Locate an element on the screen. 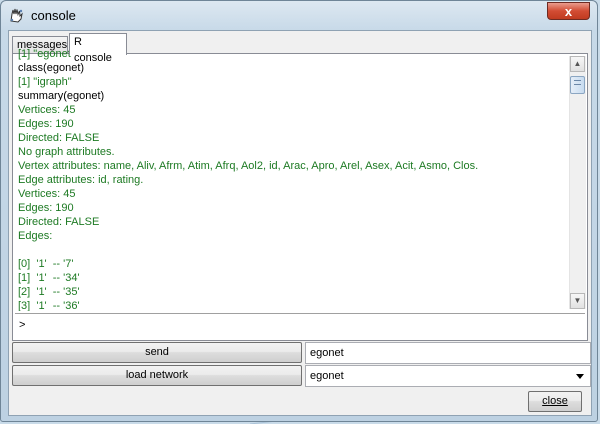 This screenshot has height=424, width=600. chevron-down-icon is located at coordinates (580, 376).